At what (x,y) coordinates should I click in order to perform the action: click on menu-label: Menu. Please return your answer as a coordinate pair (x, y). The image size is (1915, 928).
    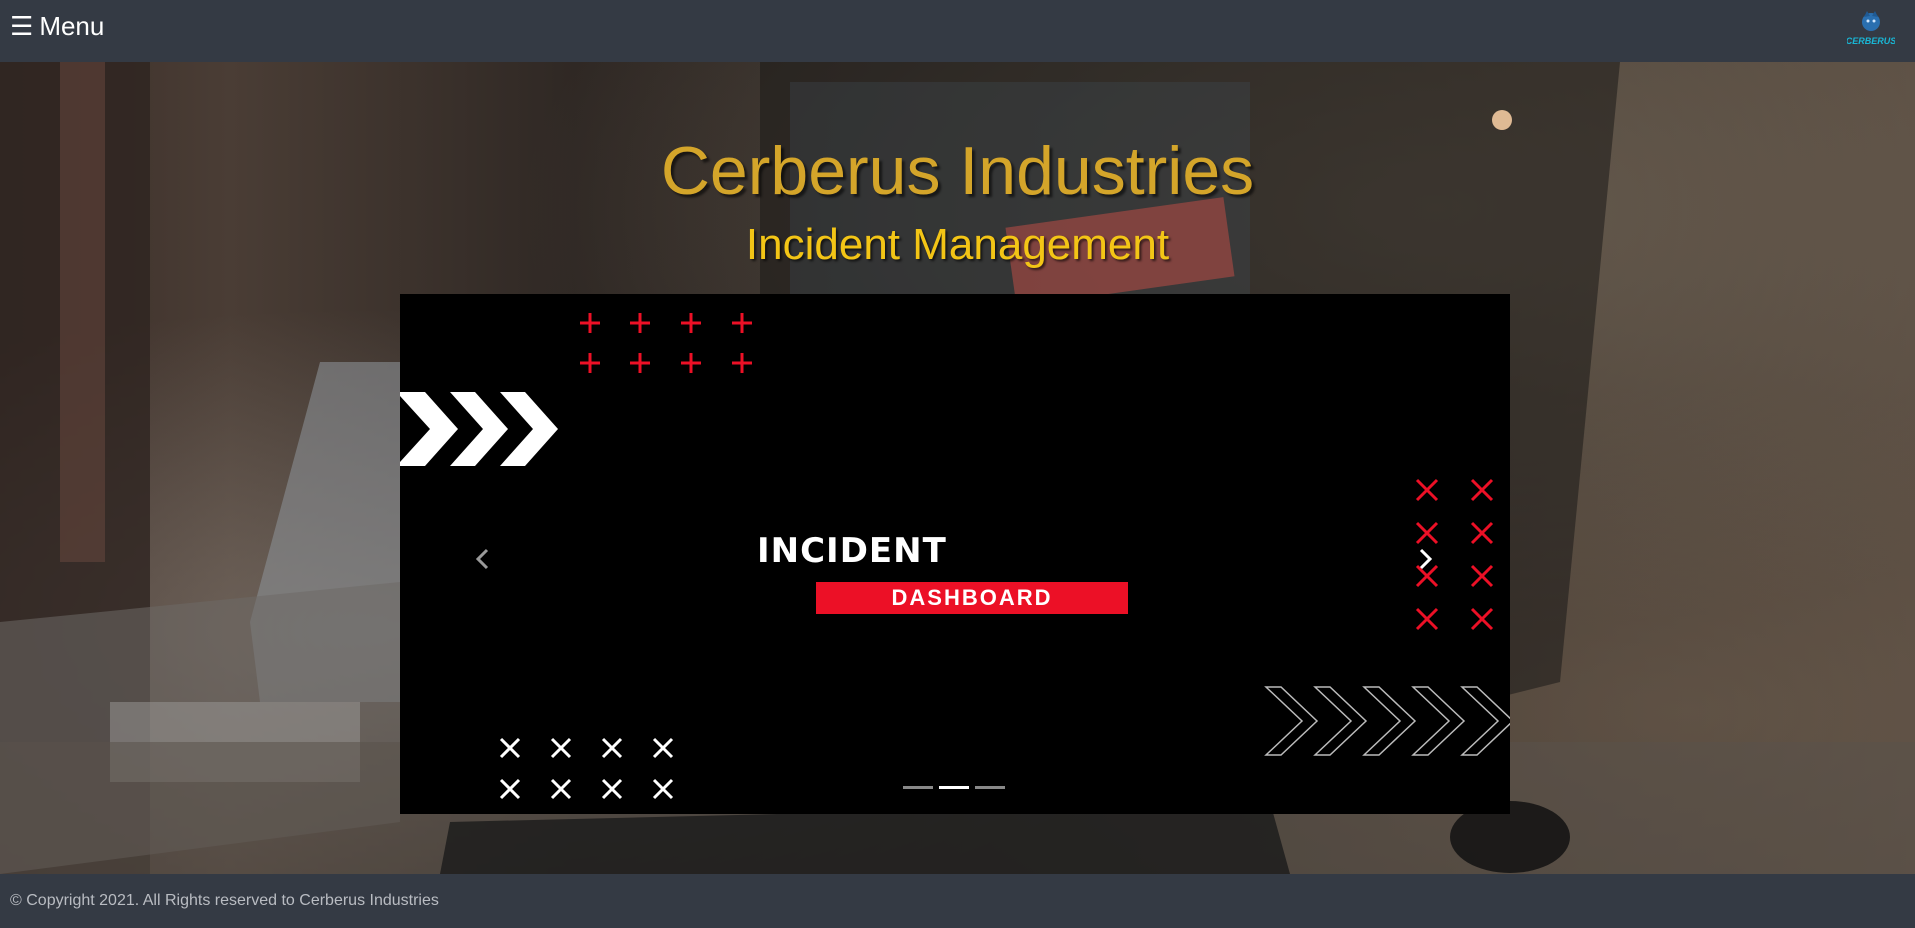
    Looking at the image, I should click on (72, 26).